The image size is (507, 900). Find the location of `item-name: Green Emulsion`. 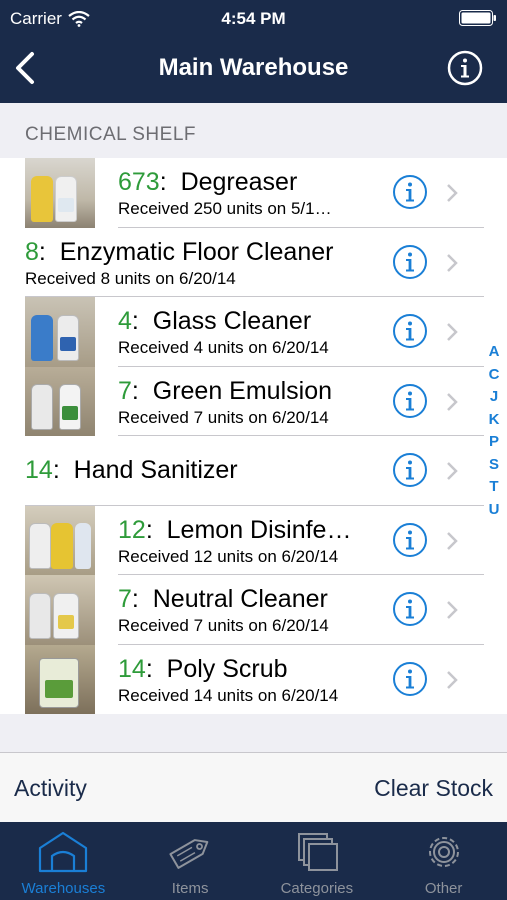

item-name: Green Emulsion is located at coordinates (242, 390).